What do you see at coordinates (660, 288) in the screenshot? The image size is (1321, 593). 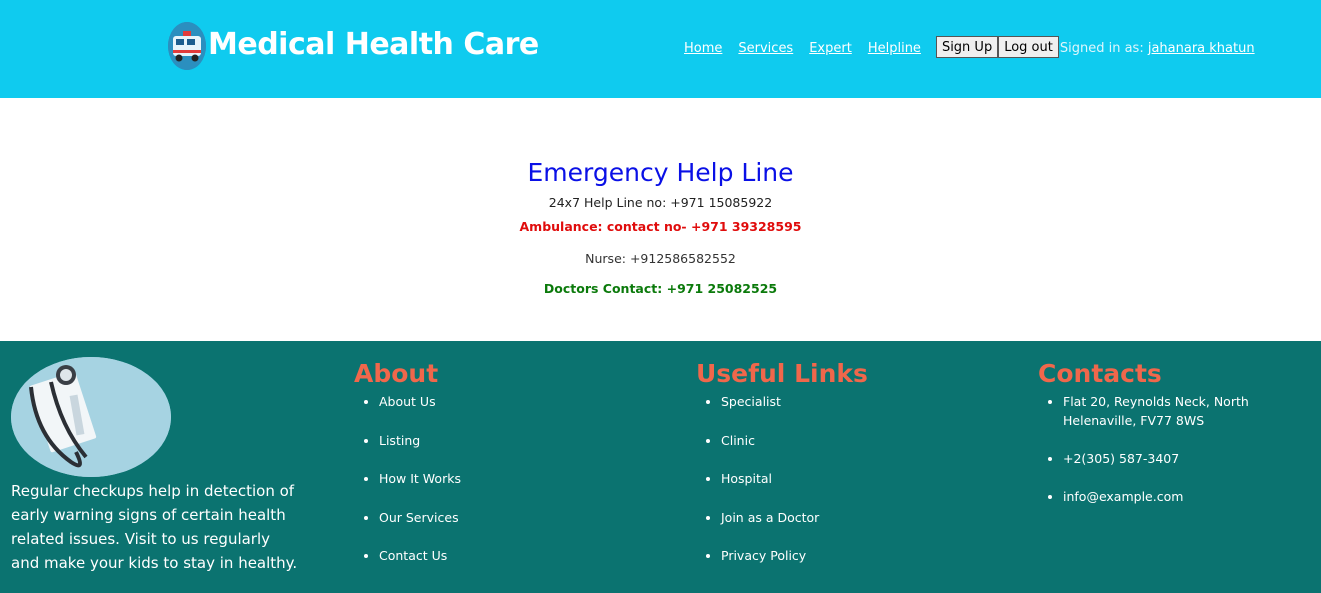 I see `doctors-number: Doctors Contact: +971 25082525` at bounding box center [660, 288].